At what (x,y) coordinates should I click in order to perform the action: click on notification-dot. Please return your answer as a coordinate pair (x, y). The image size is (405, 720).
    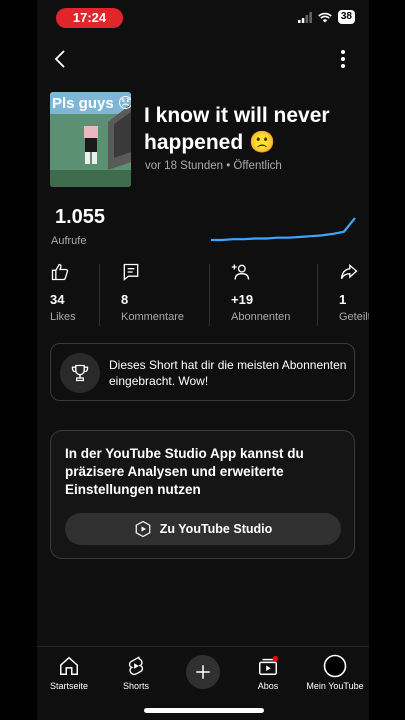
    Looking at the image, I should click on (275, 658).